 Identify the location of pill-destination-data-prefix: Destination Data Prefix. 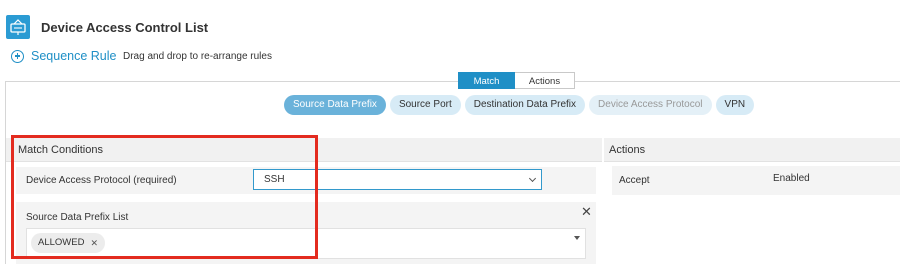
(525, 105).